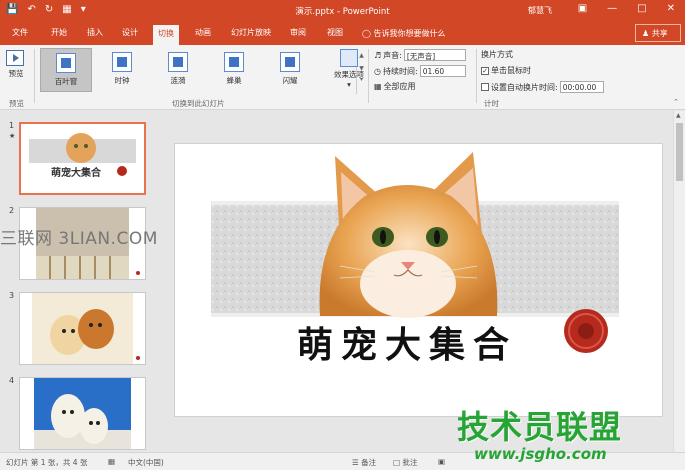  What do you see at coordinates (407, 342) in the screenshot?
I see `slide-title: 萌宠大集合` at bounding box center [407, 342].